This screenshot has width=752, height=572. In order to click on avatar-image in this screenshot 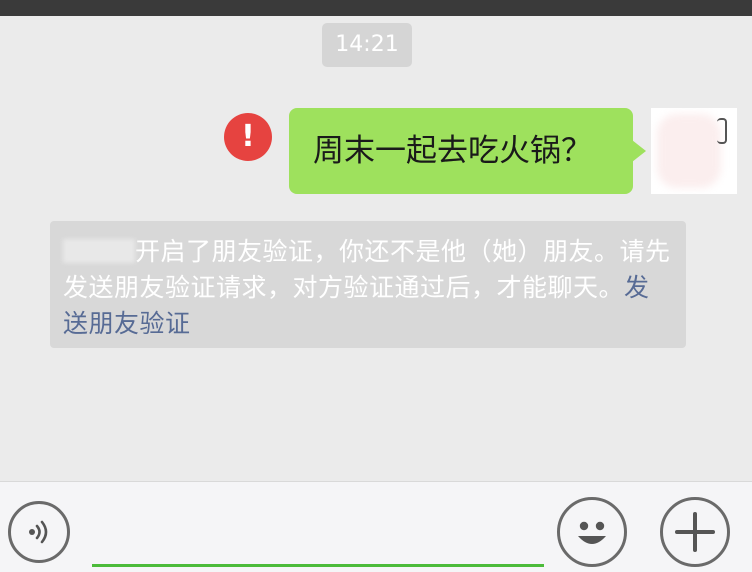, I will do `click(689, 151)`.